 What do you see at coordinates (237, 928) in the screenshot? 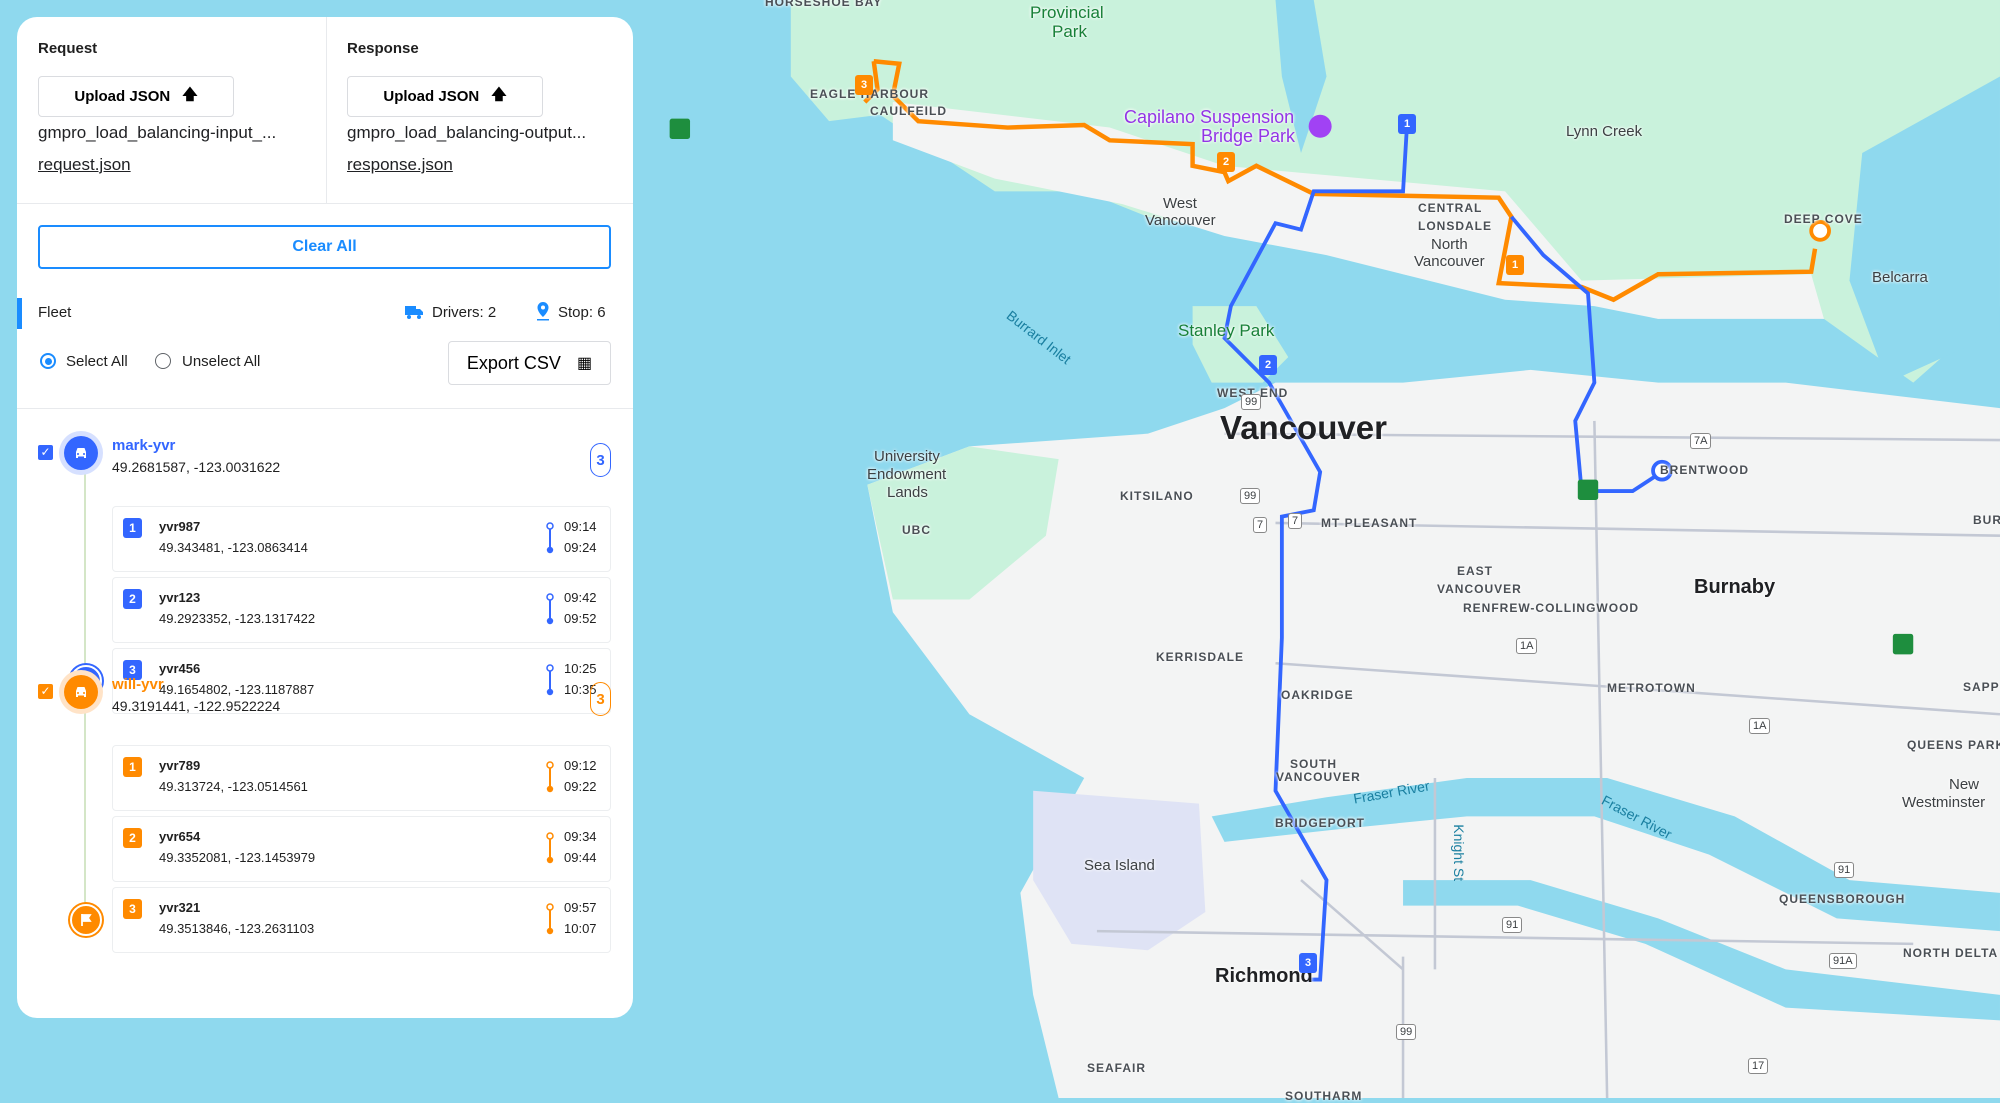
I see `stop-coords: 49.3513846, -123.2631103` at bounding box center [237, 928].